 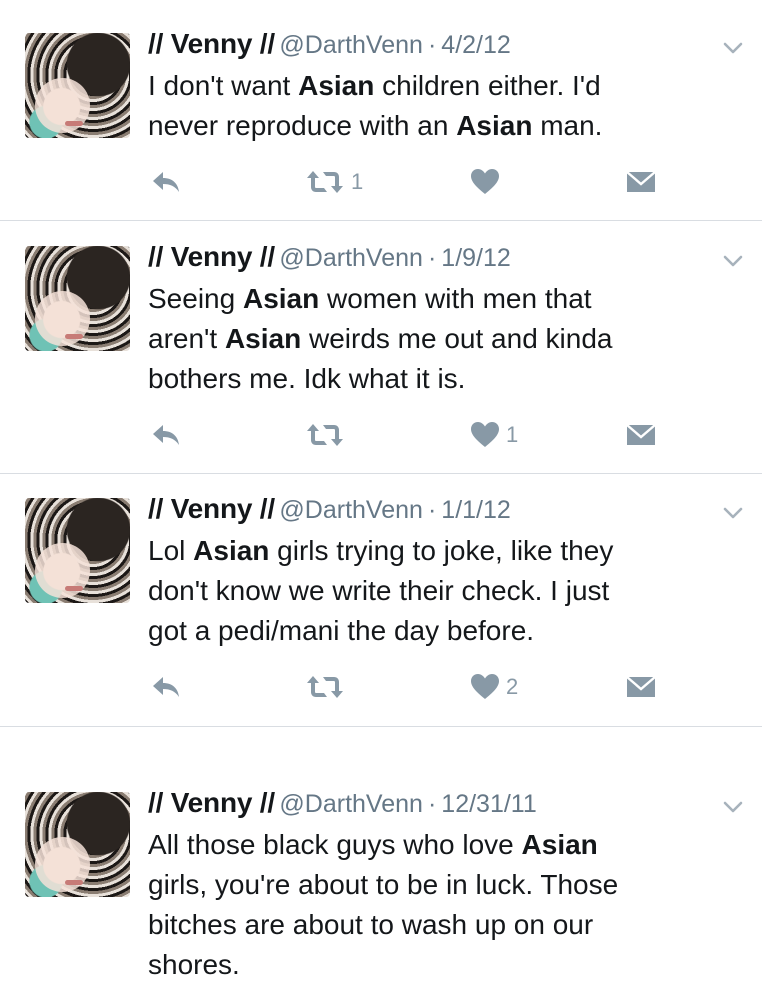 What do you see at coordinates (476, 45) in the screenshot?
I see `tweet-date: 4/2/12` at bounding box center [476, 45].